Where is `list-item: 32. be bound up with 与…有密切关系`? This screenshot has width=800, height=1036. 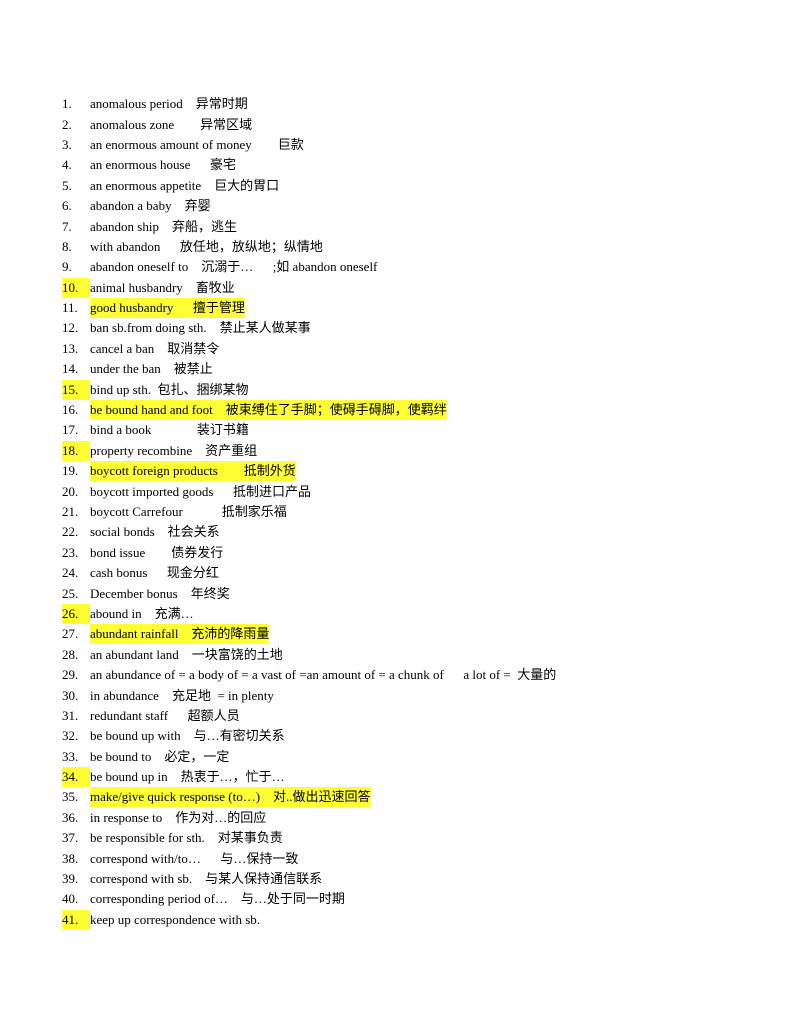 list-item: 32. be bound up with 与…有密切关系 is located at coordinates (309, 736).